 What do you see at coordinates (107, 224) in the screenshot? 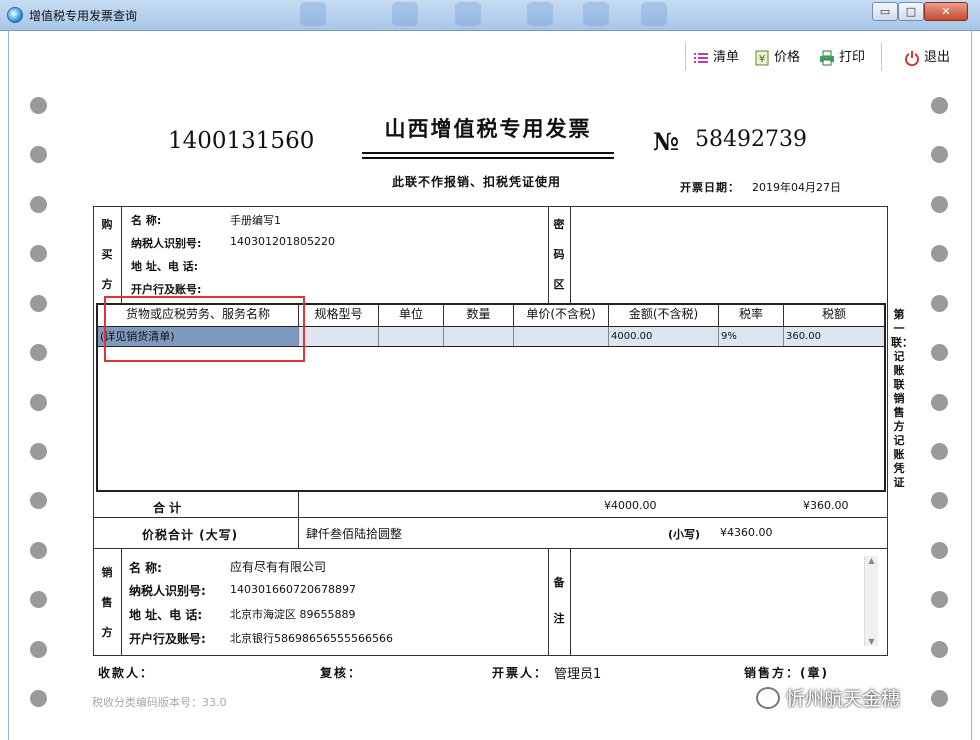
I see `buyer-side-label: 购` at bounding box center [107, 224].